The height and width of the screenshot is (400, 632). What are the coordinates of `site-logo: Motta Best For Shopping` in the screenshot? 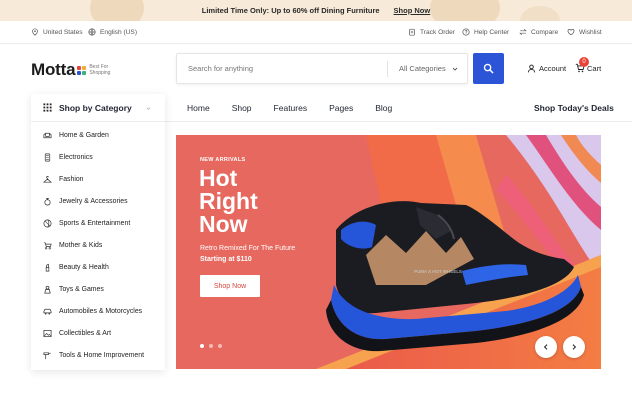 It's located at (70, 70).